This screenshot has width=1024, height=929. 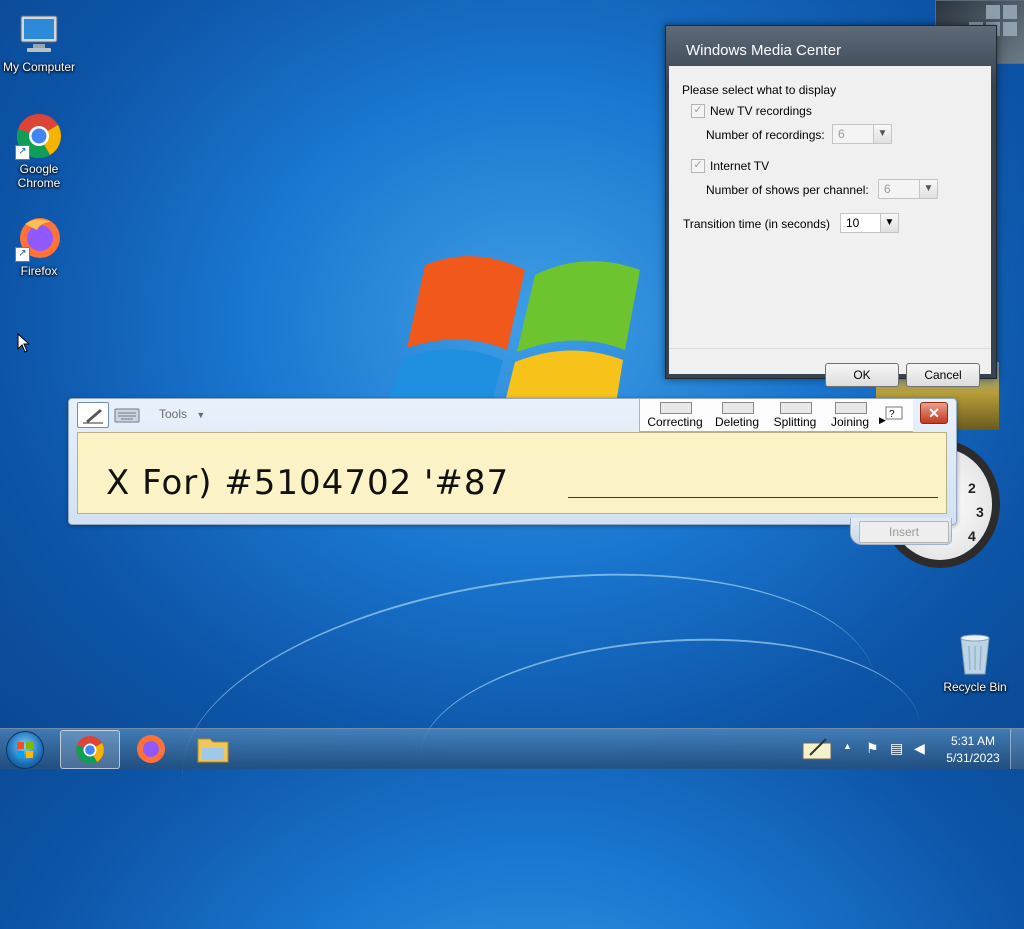 What do you see at coordinates (862, 375) in the screenshot?
I see `ok-button: OK` at bounding box center [862, 375].